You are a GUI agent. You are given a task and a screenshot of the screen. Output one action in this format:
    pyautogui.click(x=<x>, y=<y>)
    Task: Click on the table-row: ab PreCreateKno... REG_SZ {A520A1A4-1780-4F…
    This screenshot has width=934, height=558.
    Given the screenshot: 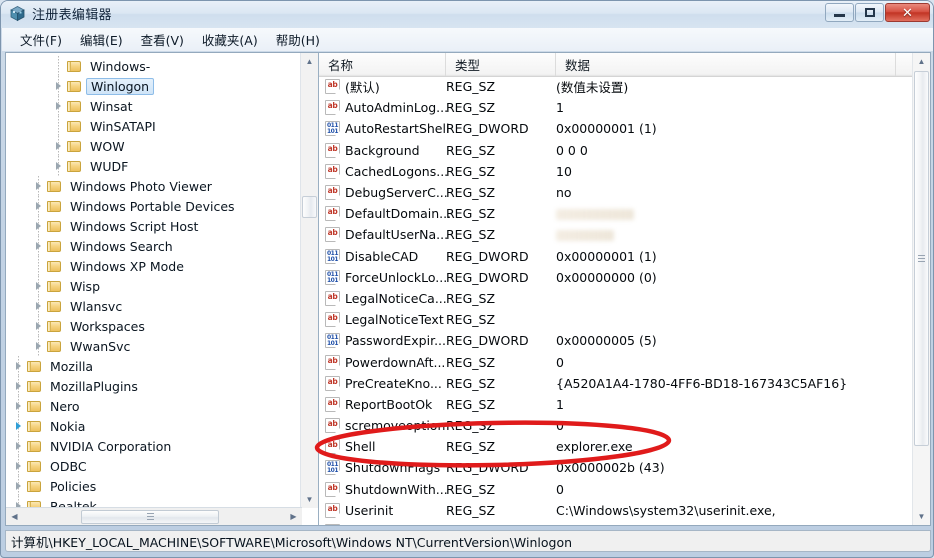 What is the action you would take?
    pyautogui.click(x=616, y=383)
    